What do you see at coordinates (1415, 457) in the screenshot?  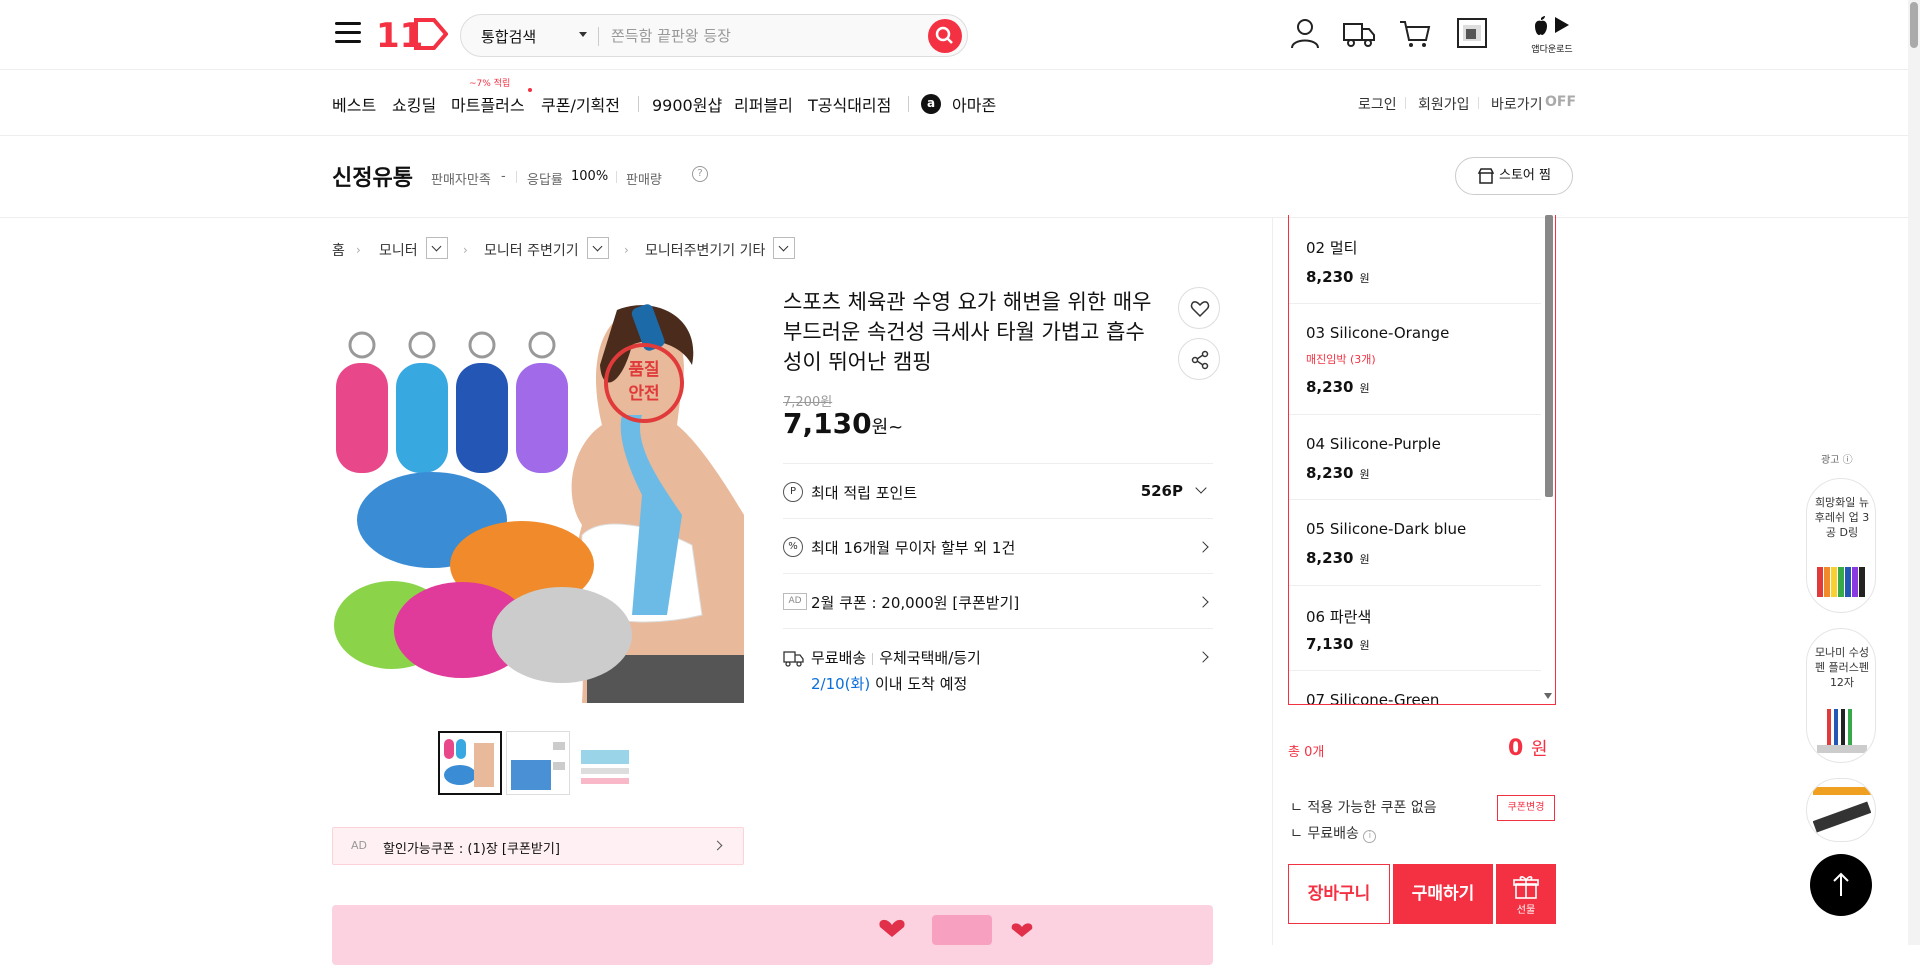 I see `option-item: 04 Silicone-Purple 8,230 원` at bounding box center [1415, 457].